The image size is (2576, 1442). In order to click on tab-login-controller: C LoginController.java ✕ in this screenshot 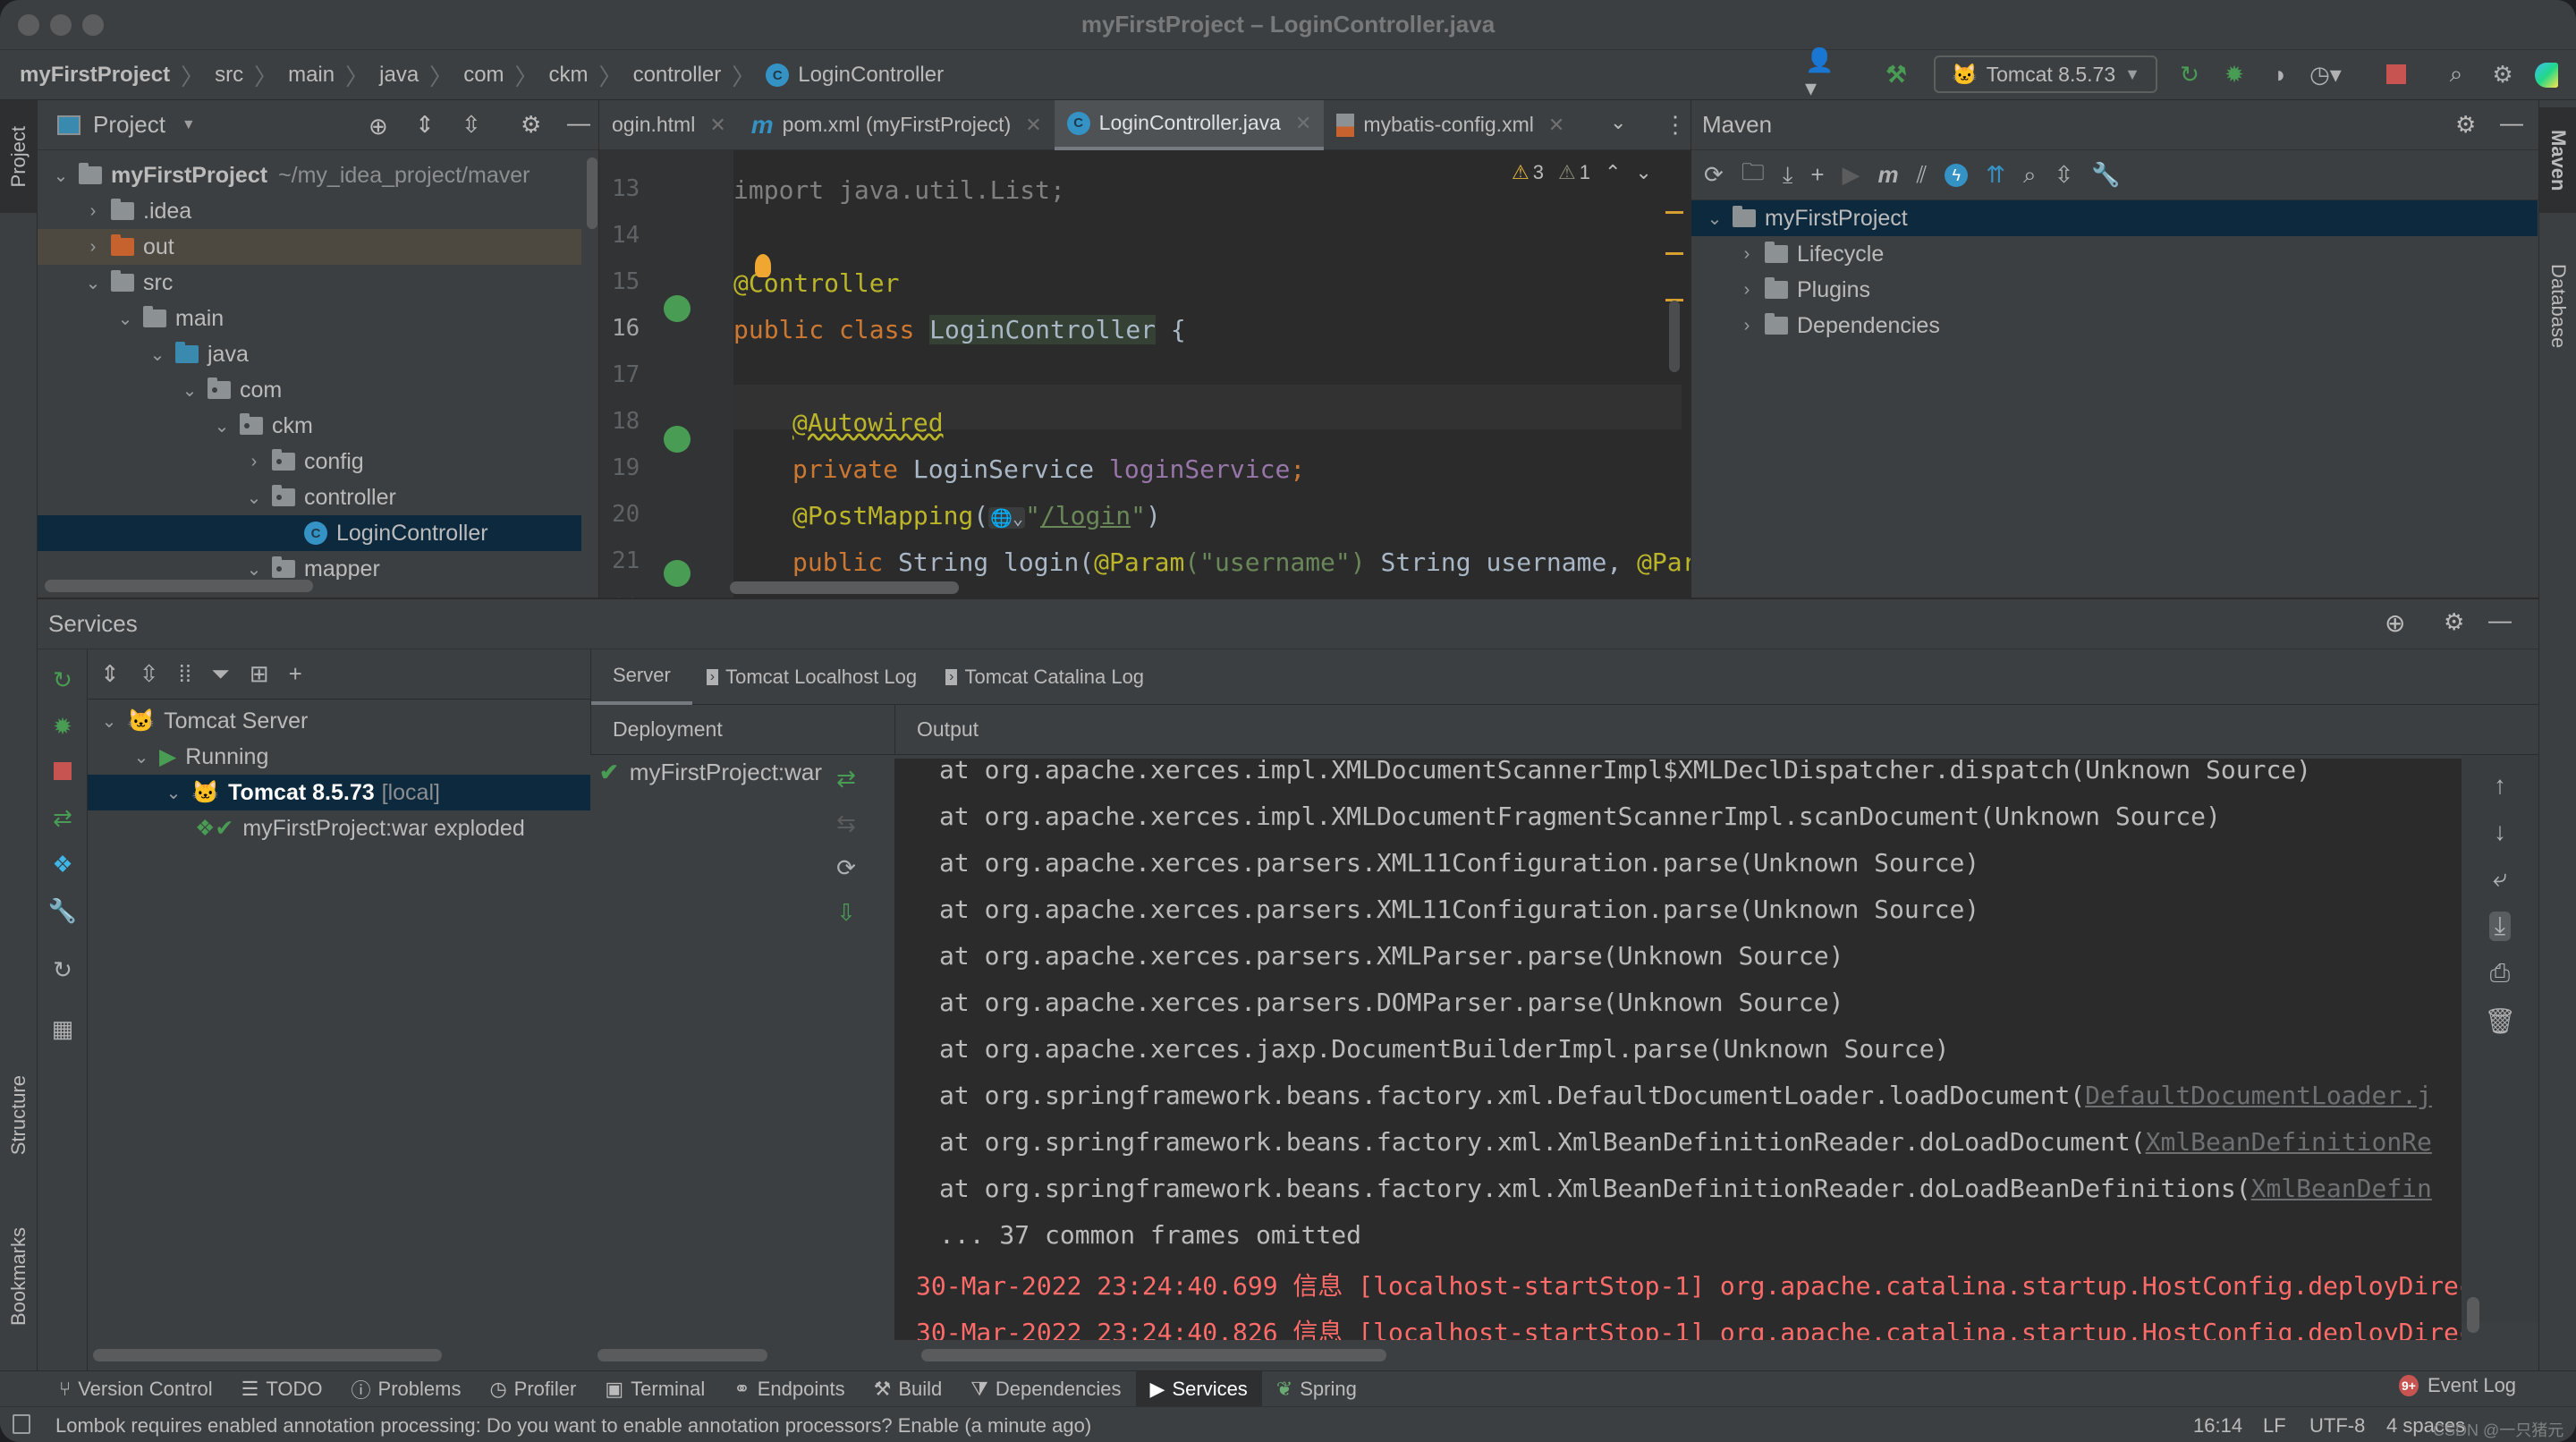, I will do `click(1189, 124)`.